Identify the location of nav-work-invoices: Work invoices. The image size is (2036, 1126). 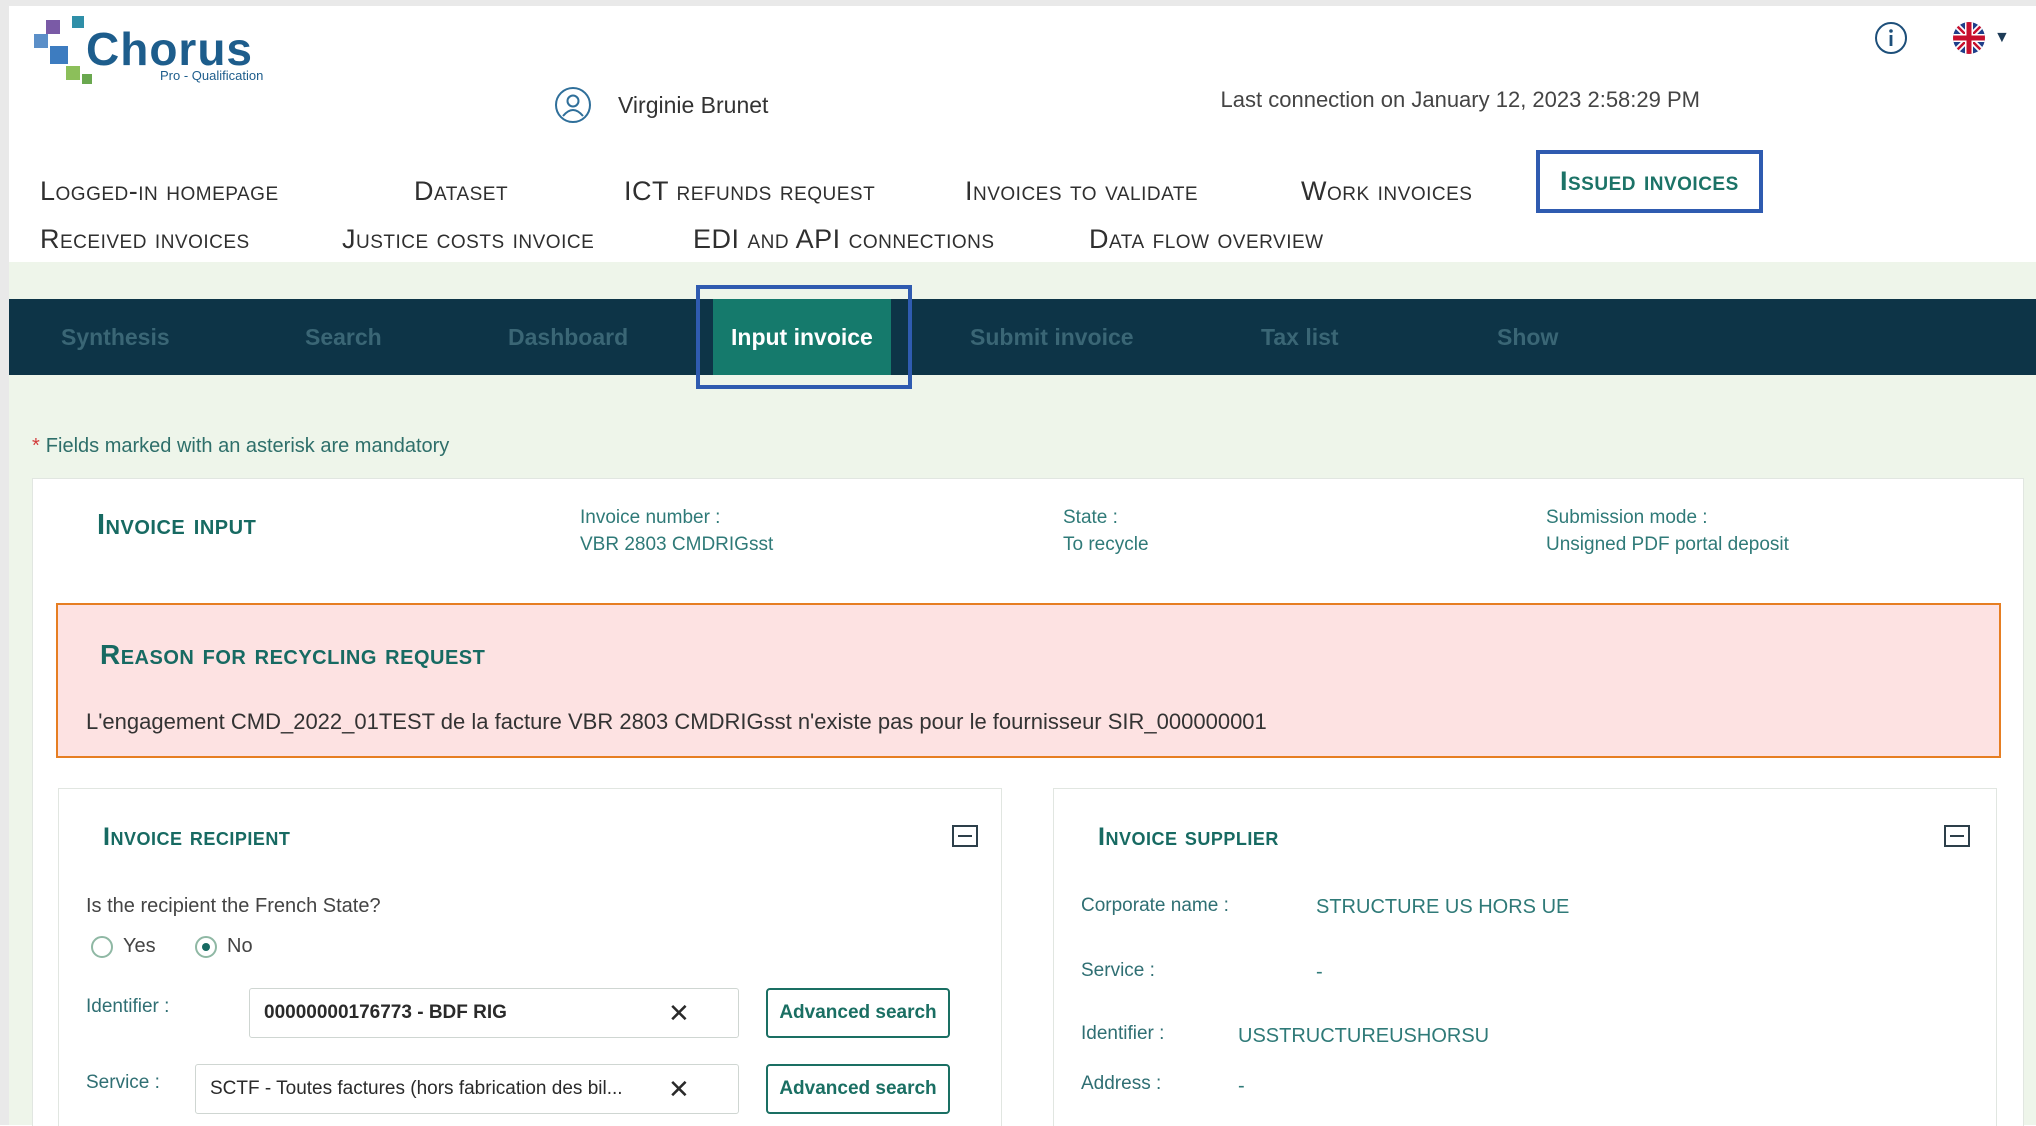
(1386, 191).